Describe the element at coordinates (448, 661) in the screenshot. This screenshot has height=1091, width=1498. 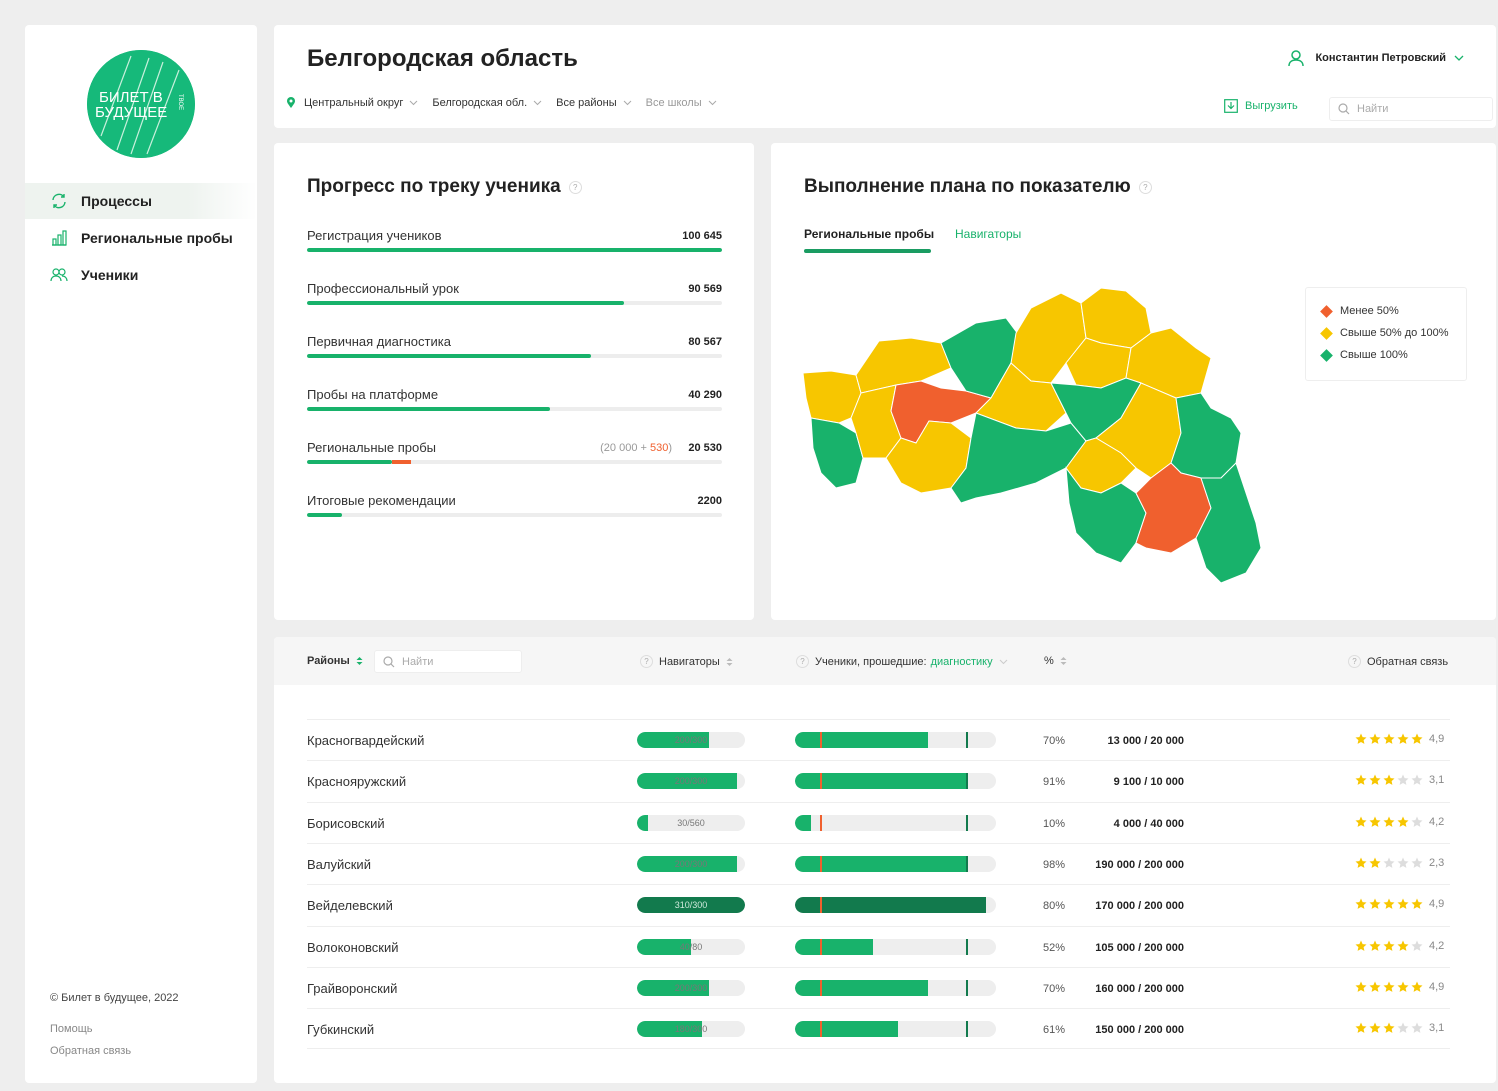
I see `district-search-input: Найти` at that location.